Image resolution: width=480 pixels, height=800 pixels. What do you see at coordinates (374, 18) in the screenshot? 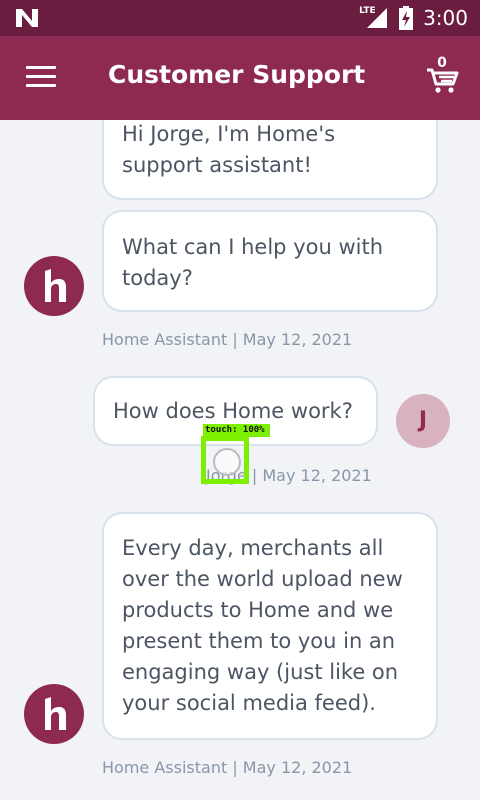
I see `lte-signal-icon: LTE` at bounding box center [374, 18].